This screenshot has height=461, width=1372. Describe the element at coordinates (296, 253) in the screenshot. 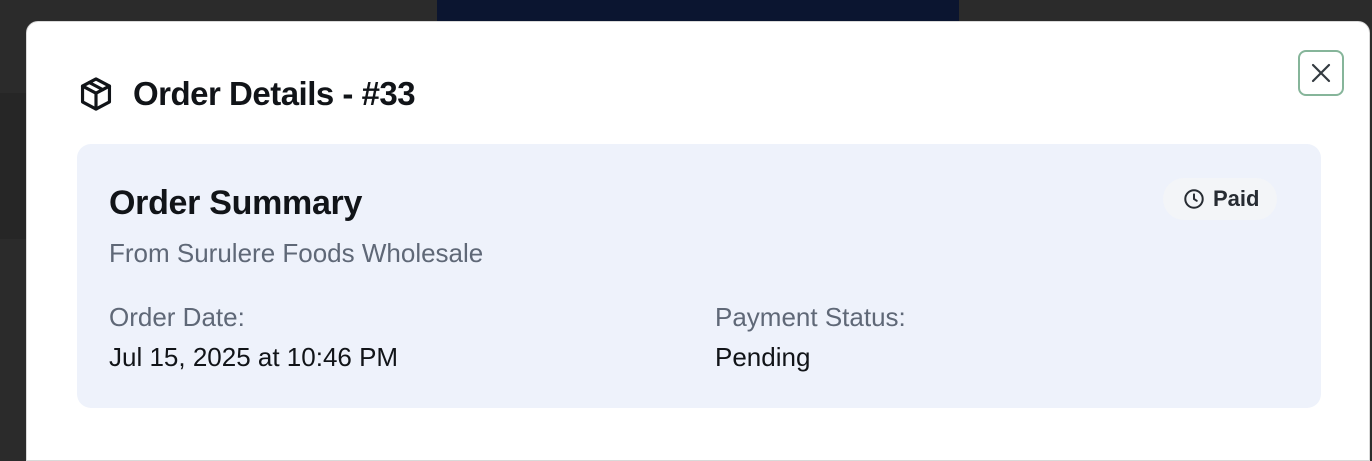

I see `summary-subtitle: From Surulere Foods Wholesale` at that location.